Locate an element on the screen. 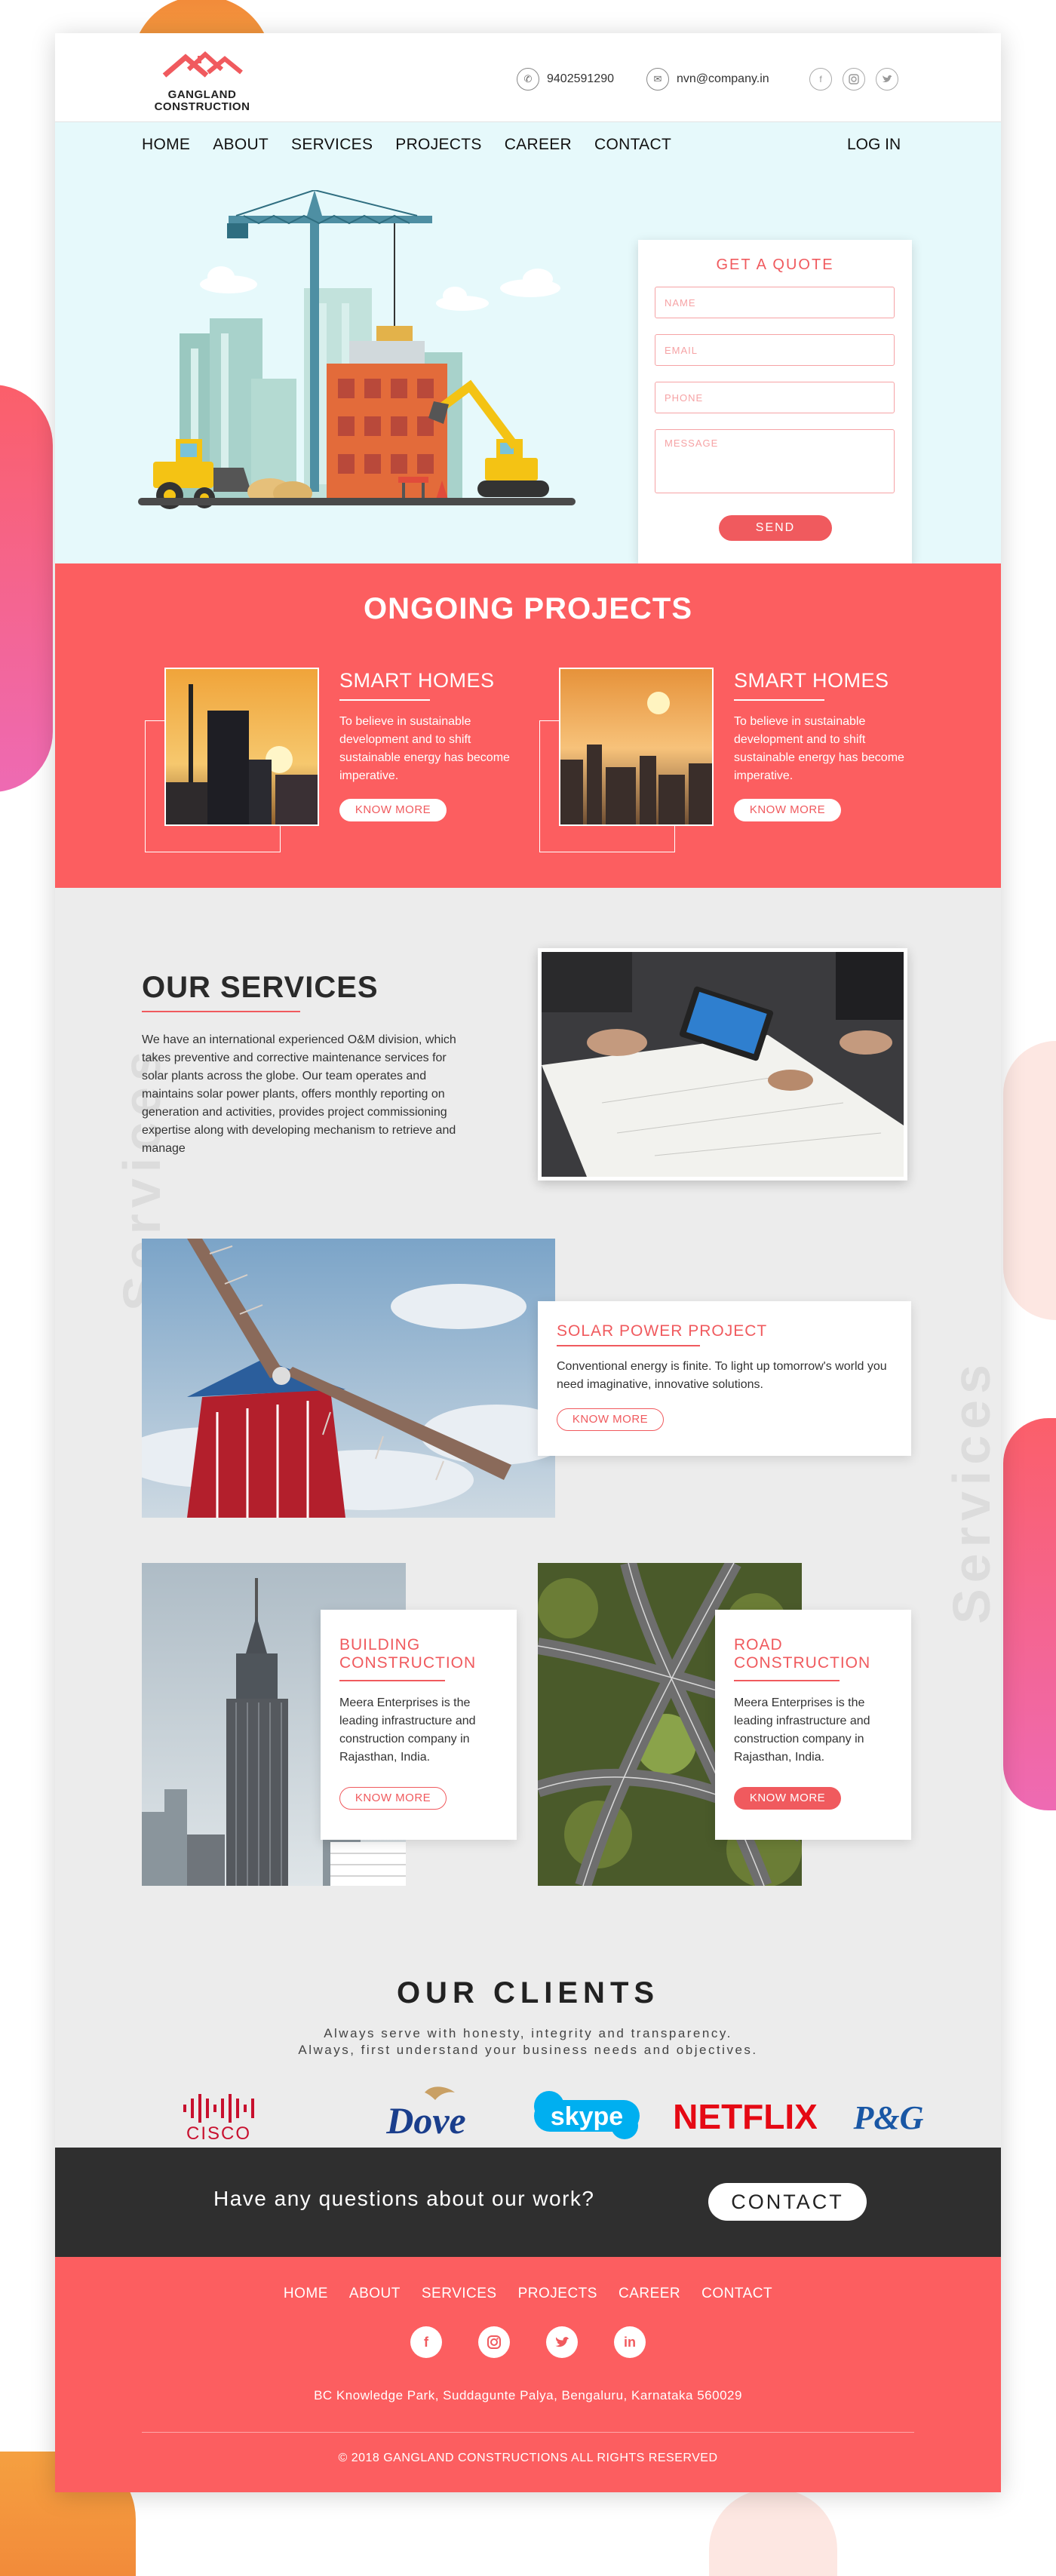 The width and height of the screenshot is (1056, 2576). brand-logo: GANGLAND CONSTRUCTION is located at coordinates (202, 81).